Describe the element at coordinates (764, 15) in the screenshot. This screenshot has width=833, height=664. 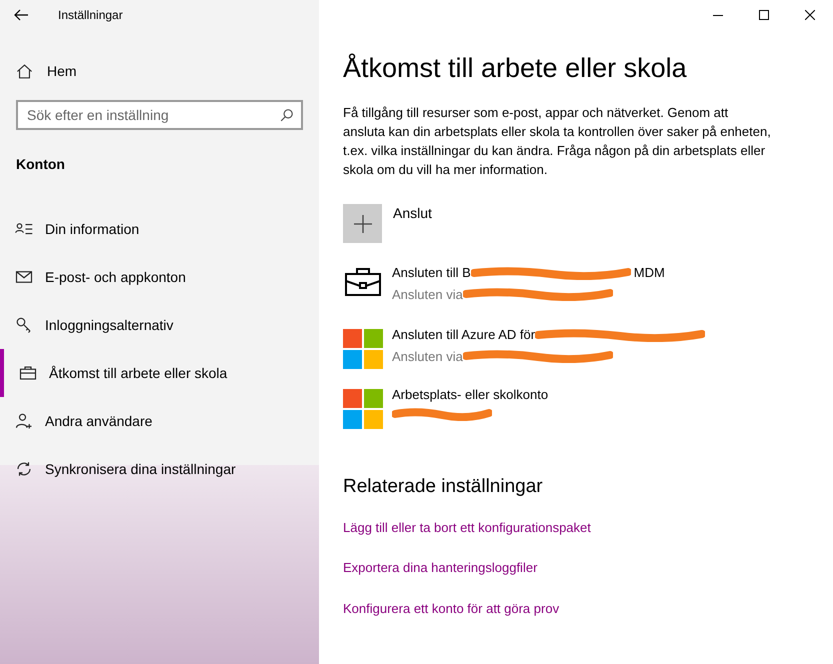
I see `maximize-icon` at that location.